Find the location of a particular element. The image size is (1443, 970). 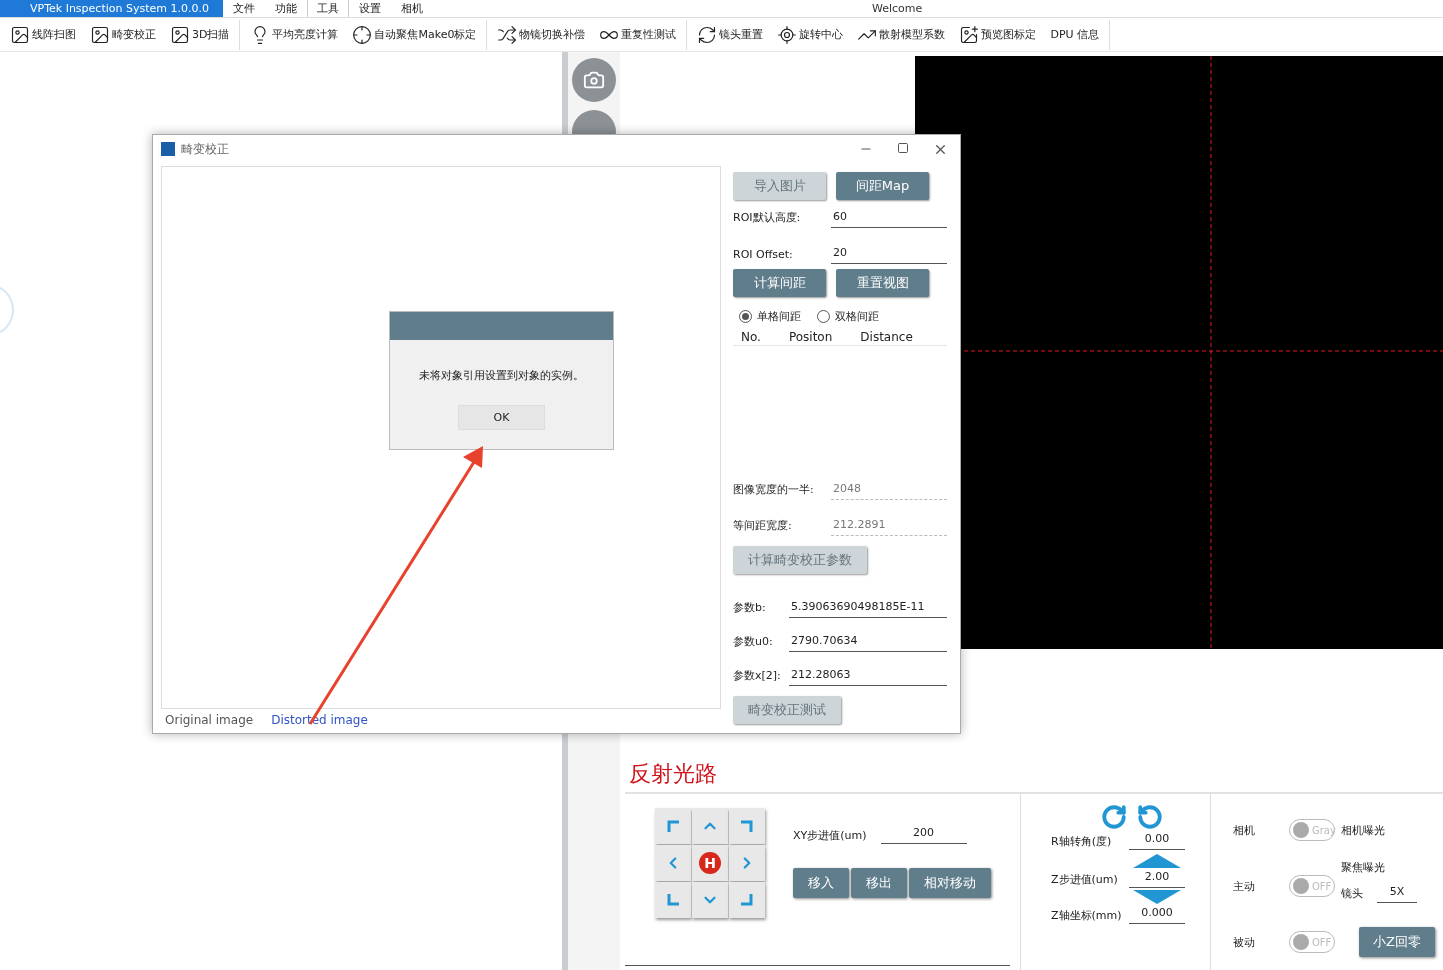

toggle-label: 被动 is located at coordinates (1244, 942).